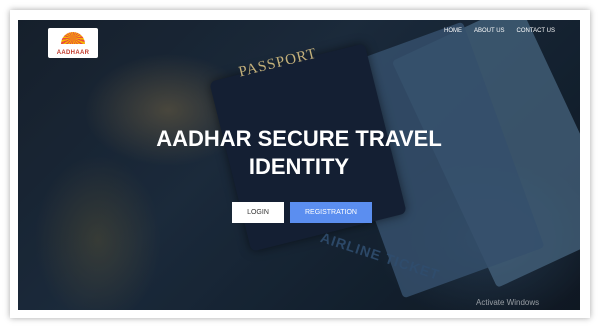  What do you see at coordinates (299, 138) in the screenshot?
I see `title-line-1: AADHAR SECURE TRAVEL` at bounding box center [299, 138].